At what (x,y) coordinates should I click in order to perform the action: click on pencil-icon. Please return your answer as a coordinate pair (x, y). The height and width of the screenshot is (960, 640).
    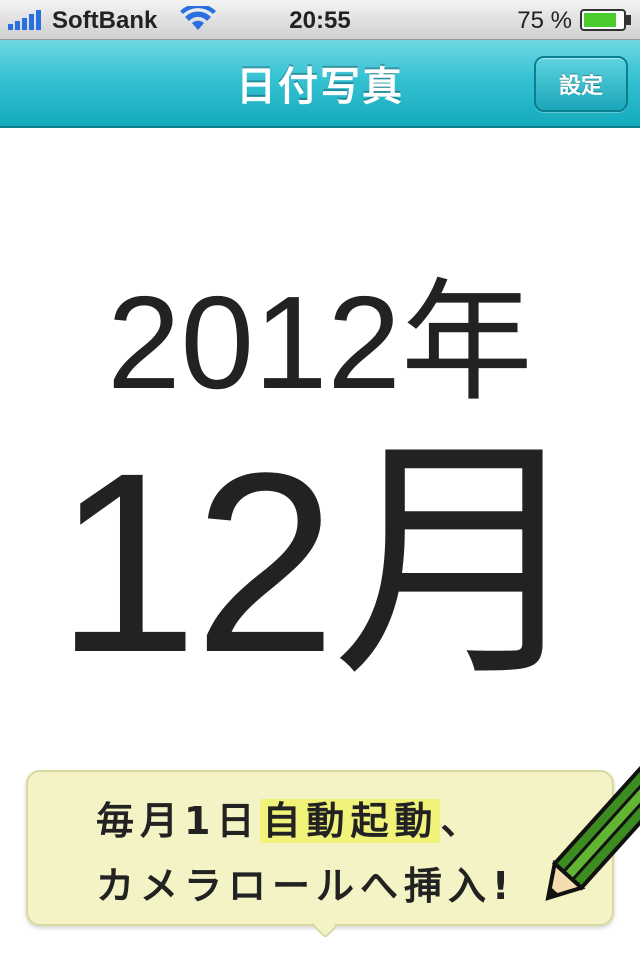
    Looking at the image, I should click on (592, 825).